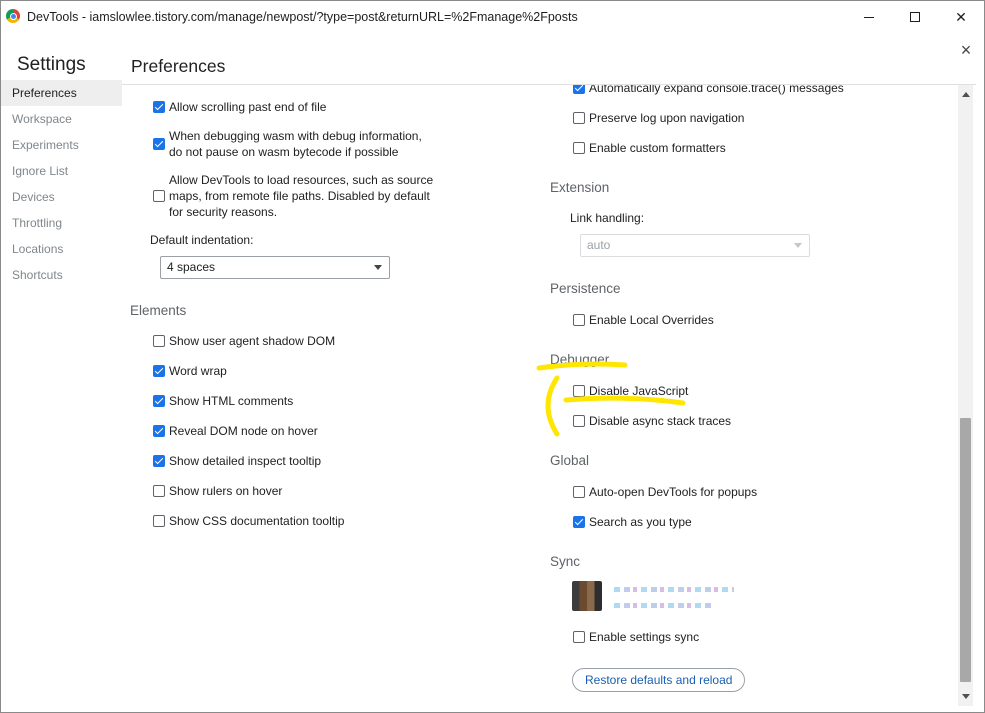 The height and width of the screenshot is (713, 985). What do you see at coordinates (257, 521) in the screenshot?
I see `css-doc-tooltip-label: Show CSS documentation tooltip` at bounding box center [257, 521].